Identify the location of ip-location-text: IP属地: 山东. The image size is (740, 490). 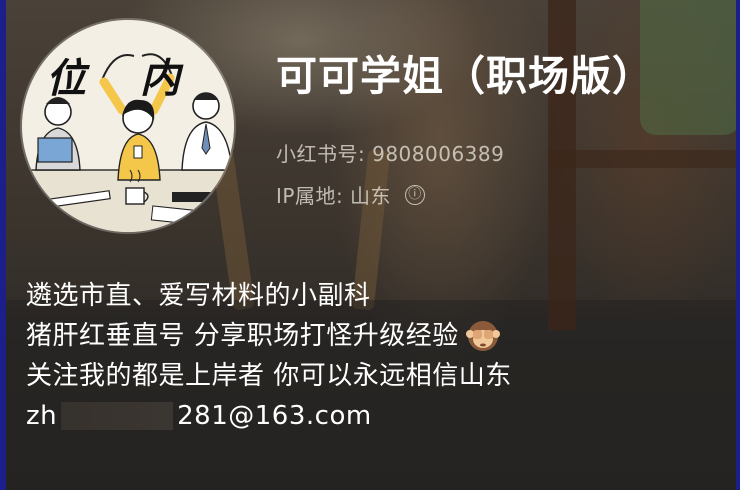
(334, 196).